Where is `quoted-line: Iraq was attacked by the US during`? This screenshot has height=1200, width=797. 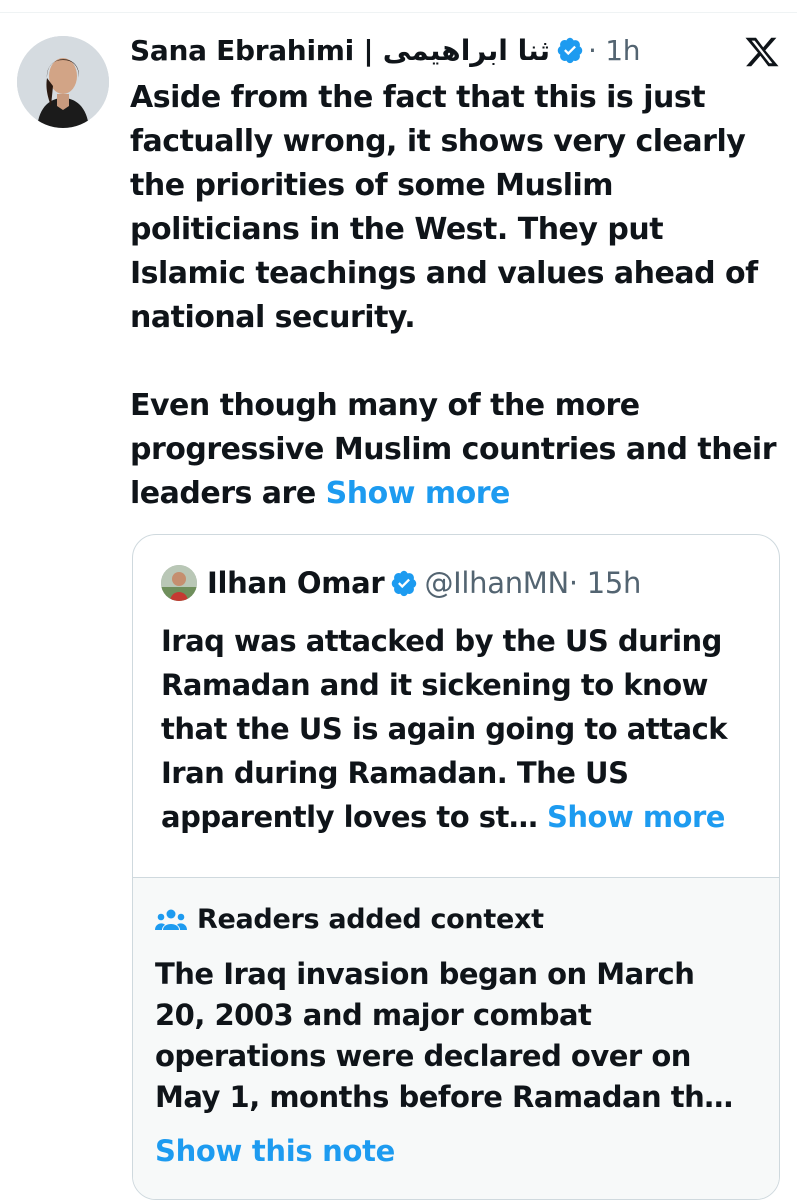 quoted-line: Iraq was attacked by the US during is located at coordinates (441, 641).